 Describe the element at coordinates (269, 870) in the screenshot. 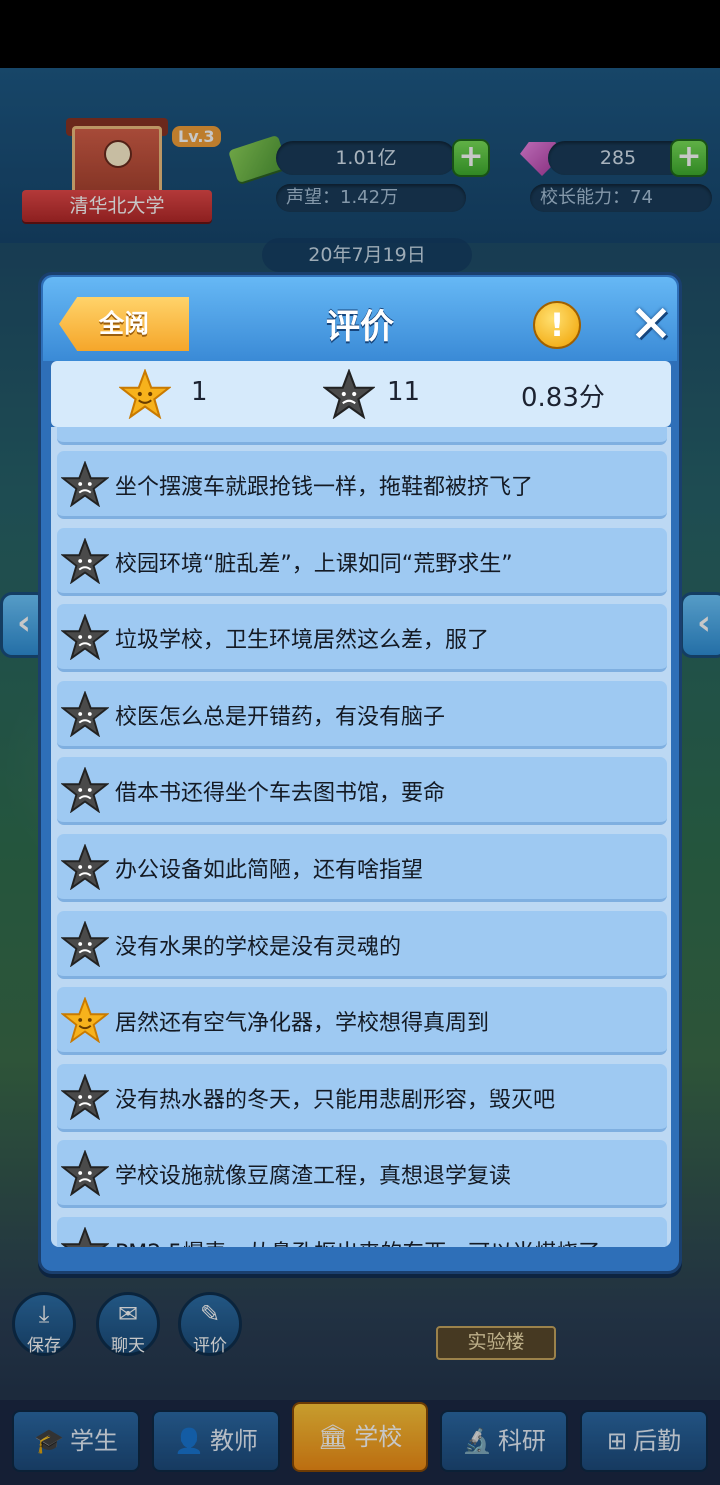

I see `review-text: 办公设备如此简陋，还有啥指望` at that location.